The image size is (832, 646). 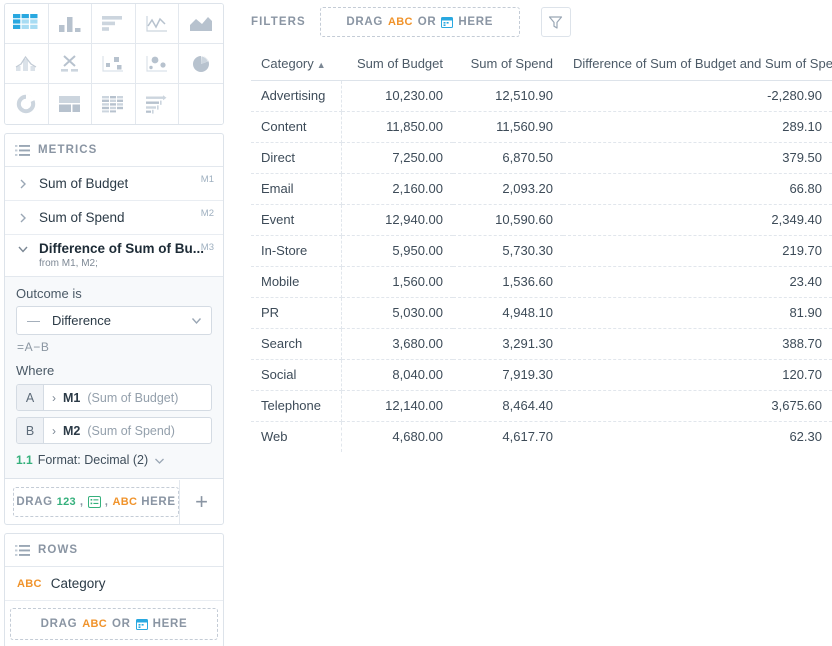 I want to click on horizontal-bar-icon, so click(x=112, y=23).